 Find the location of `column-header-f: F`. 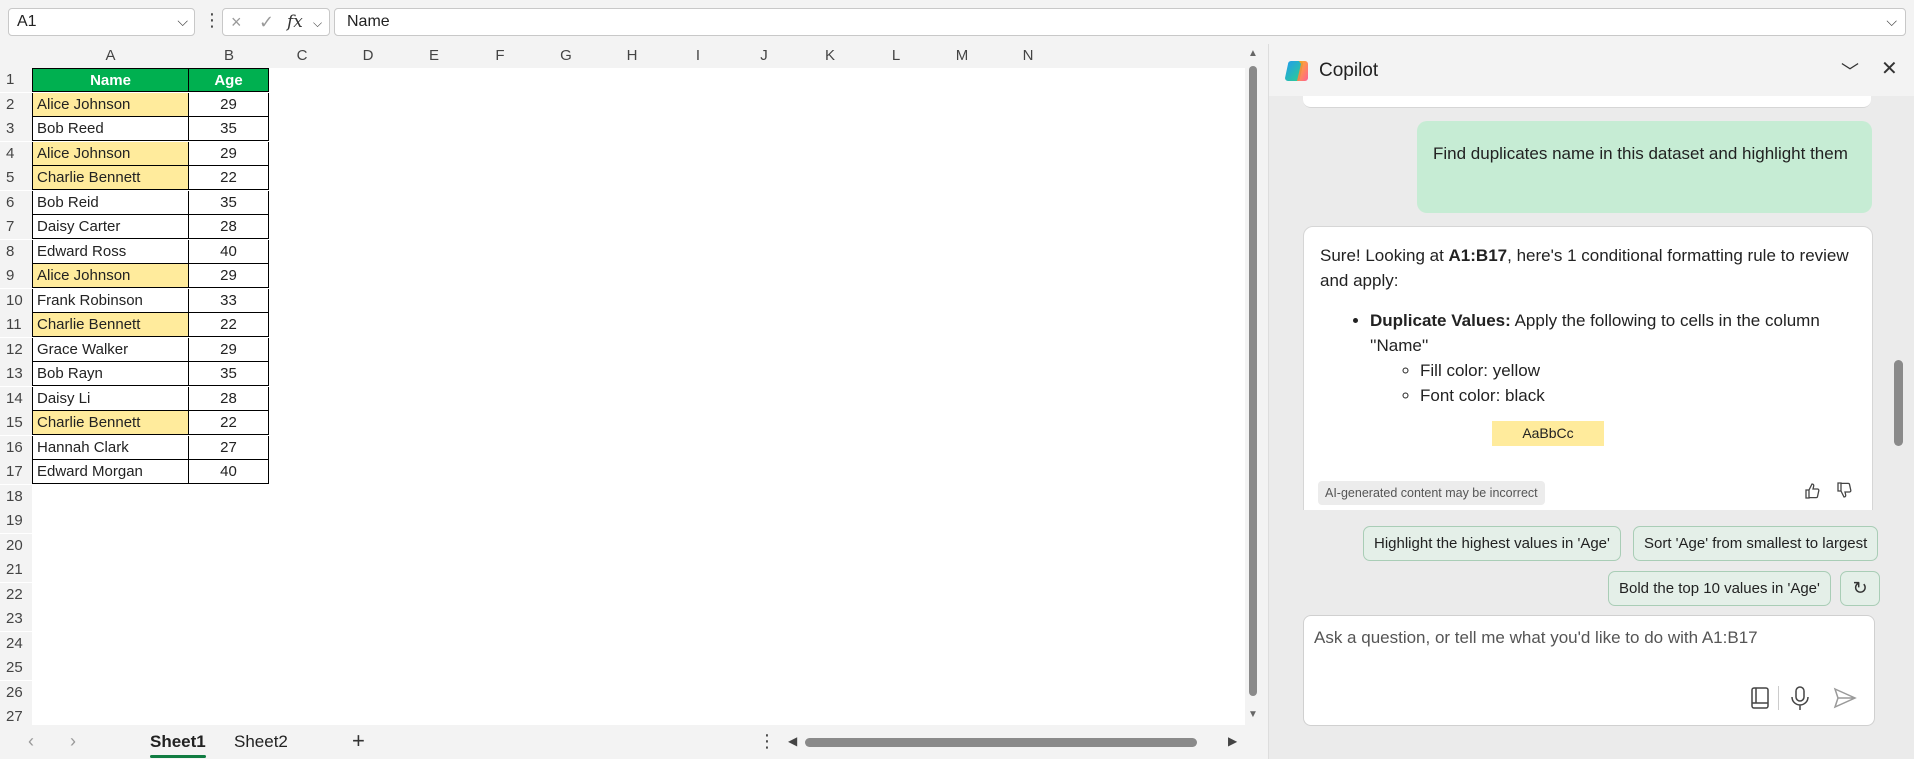

column-header-f: F is located at coordinates (500, 56).